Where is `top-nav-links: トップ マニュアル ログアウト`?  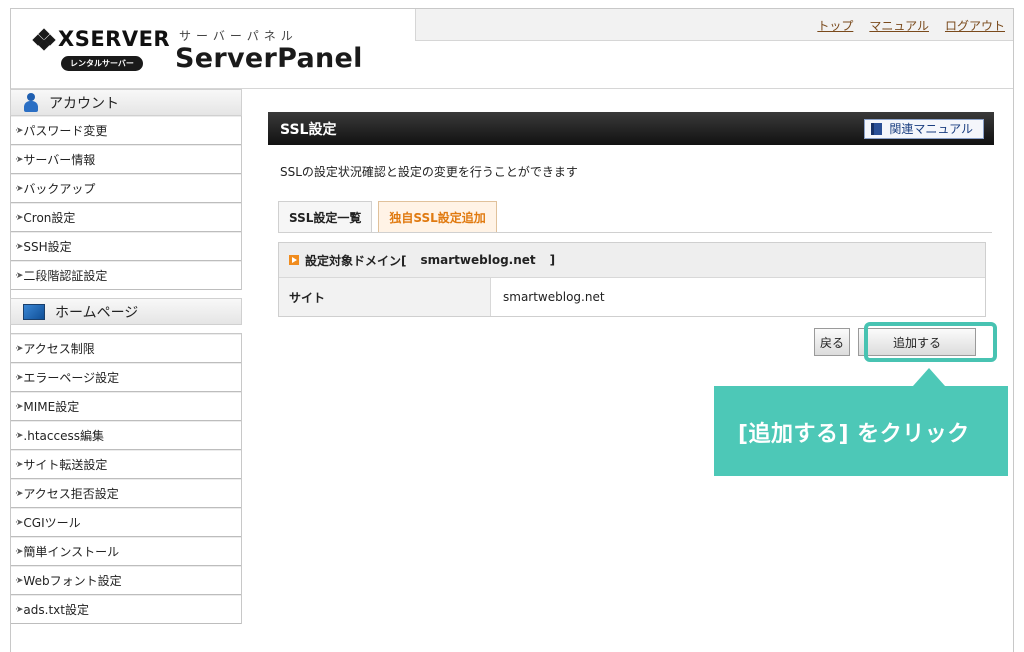
top-nav-links: トップ マニュアル ログアウト is located at coordinates (911, 25).